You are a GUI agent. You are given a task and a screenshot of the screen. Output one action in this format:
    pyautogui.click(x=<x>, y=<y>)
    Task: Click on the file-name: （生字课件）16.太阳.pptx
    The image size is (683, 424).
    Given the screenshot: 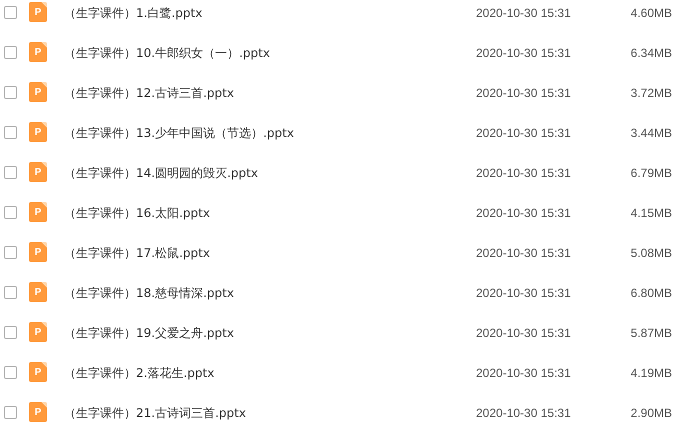 What is the action you would take?
    pyautogui.click(x=270, y=213)
    